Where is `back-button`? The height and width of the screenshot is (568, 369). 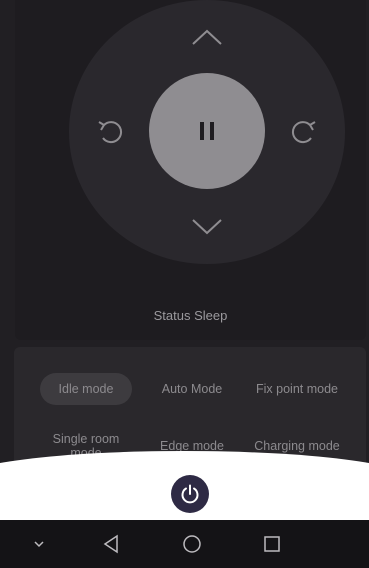 back-button is located at coordinates (112, 544).